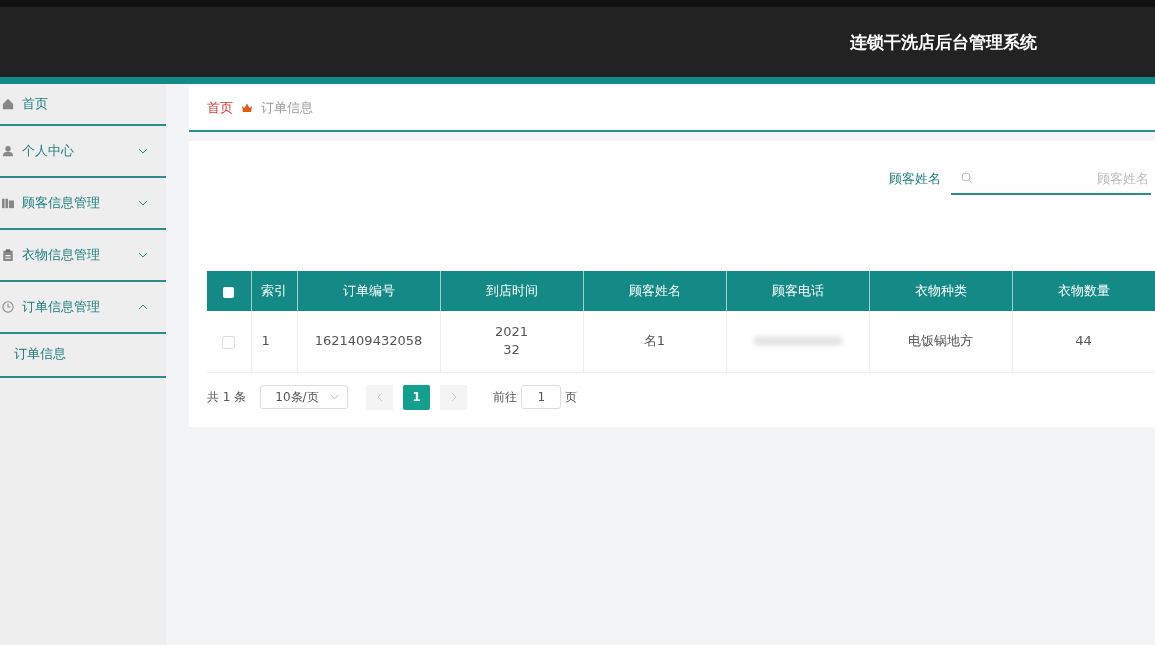  What do you see at coordinates (61, 255) in the screenshot?
I see `menu-label: 衣物信息管理` at bounding box center [61, 255].